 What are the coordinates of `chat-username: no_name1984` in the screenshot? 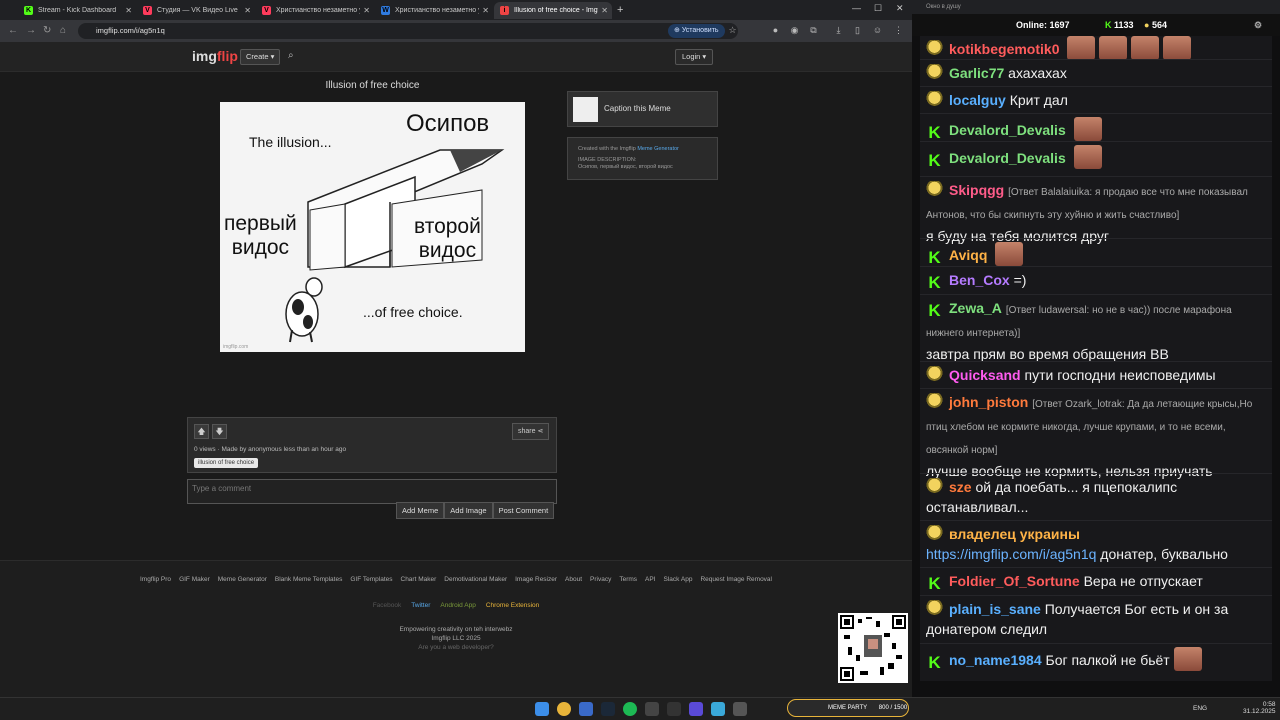 It's located at (995, 660).